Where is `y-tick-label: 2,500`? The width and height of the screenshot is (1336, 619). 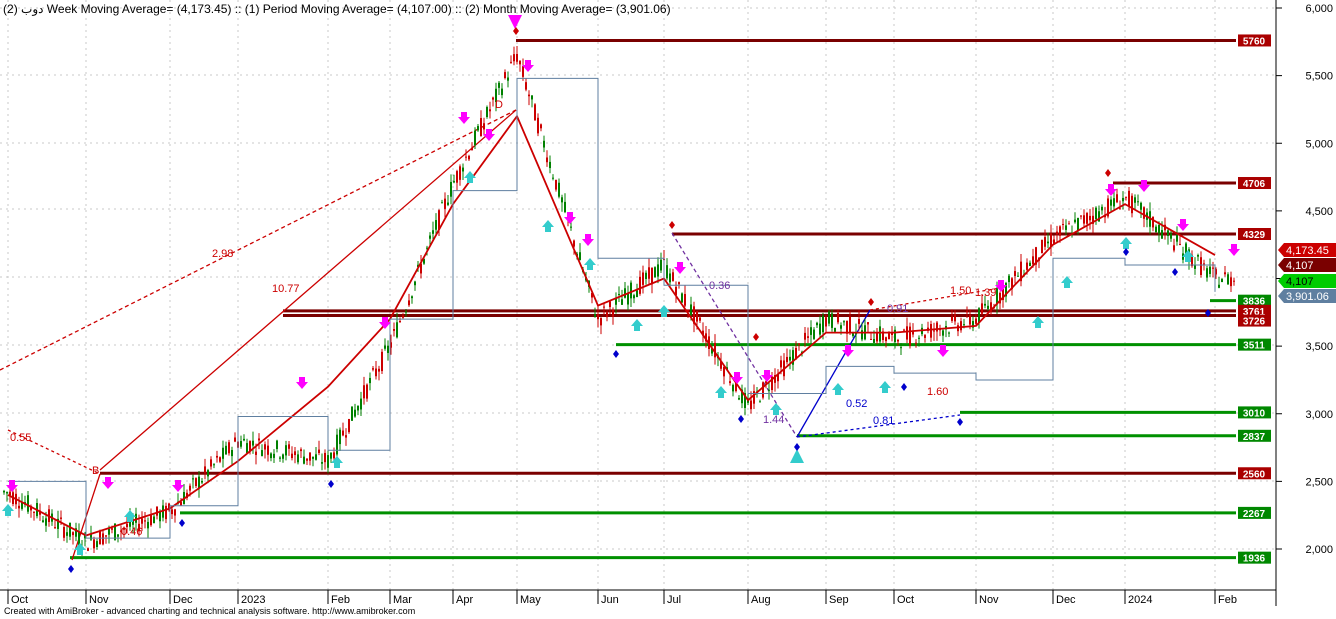 y-tick-label: 2,500 is located at coordinates (1319, 482).